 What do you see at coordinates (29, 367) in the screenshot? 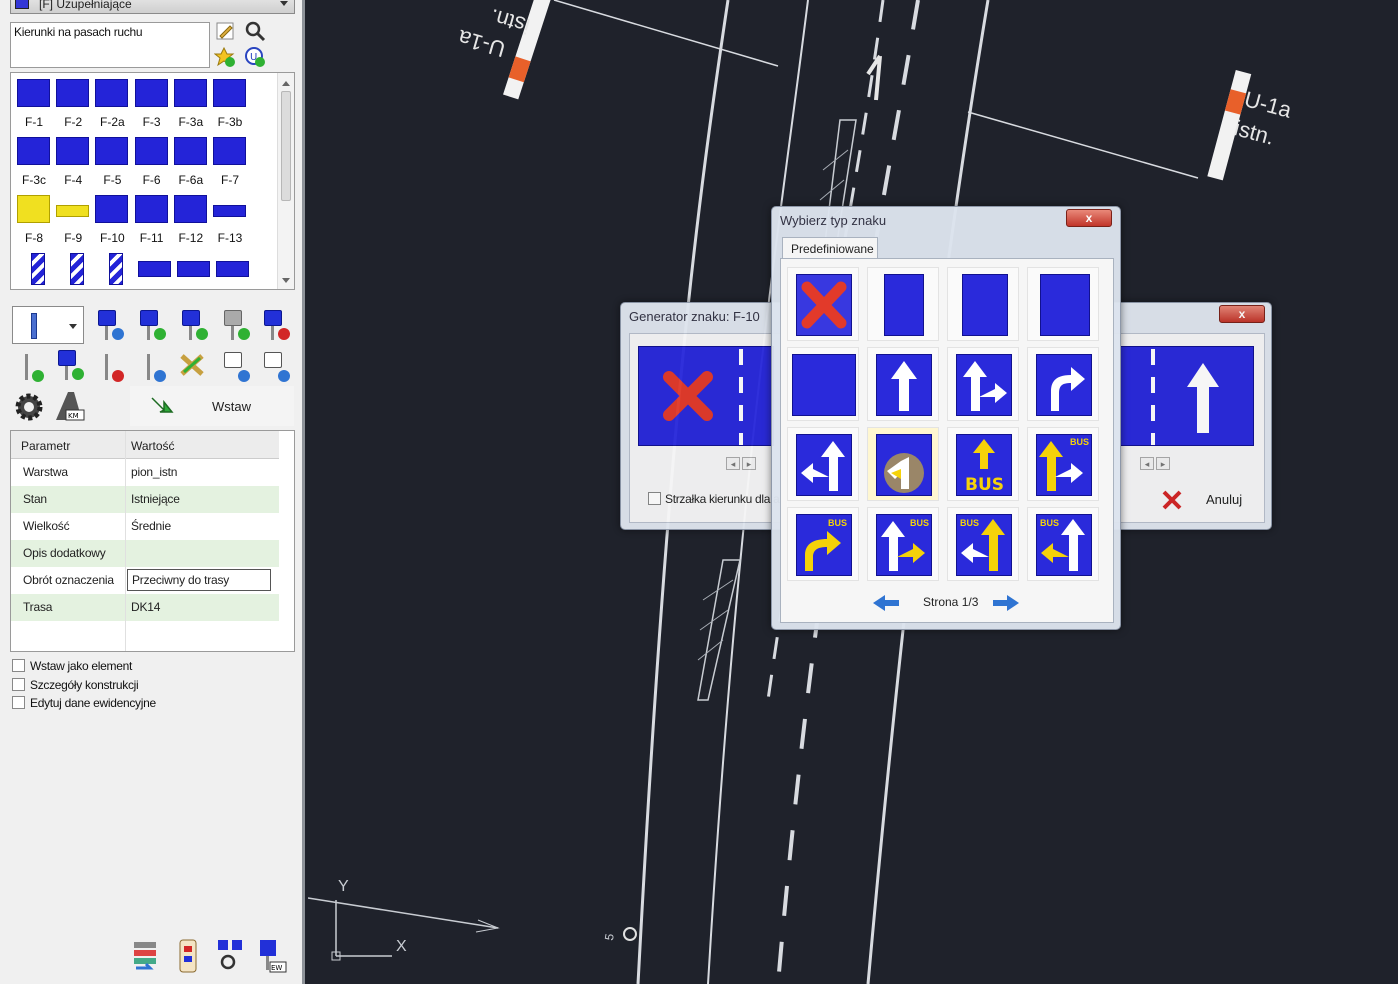
I see `add-post-button` at bounding box center [29, 367].